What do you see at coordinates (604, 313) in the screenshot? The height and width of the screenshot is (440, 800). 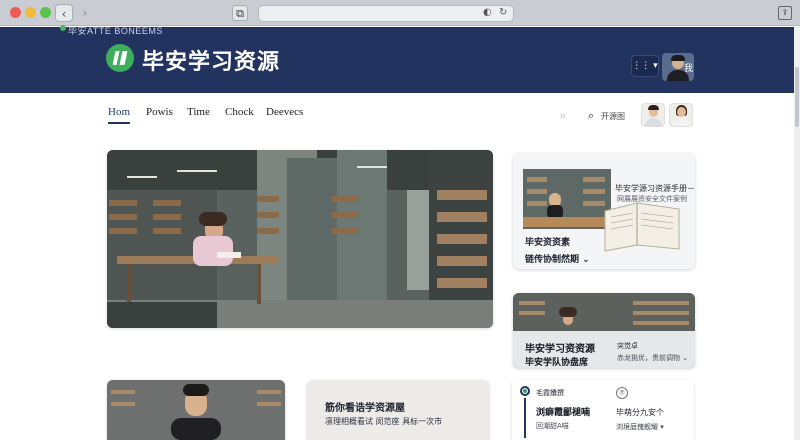 I see `card-b-illustration` at bounding box center [604, 313].